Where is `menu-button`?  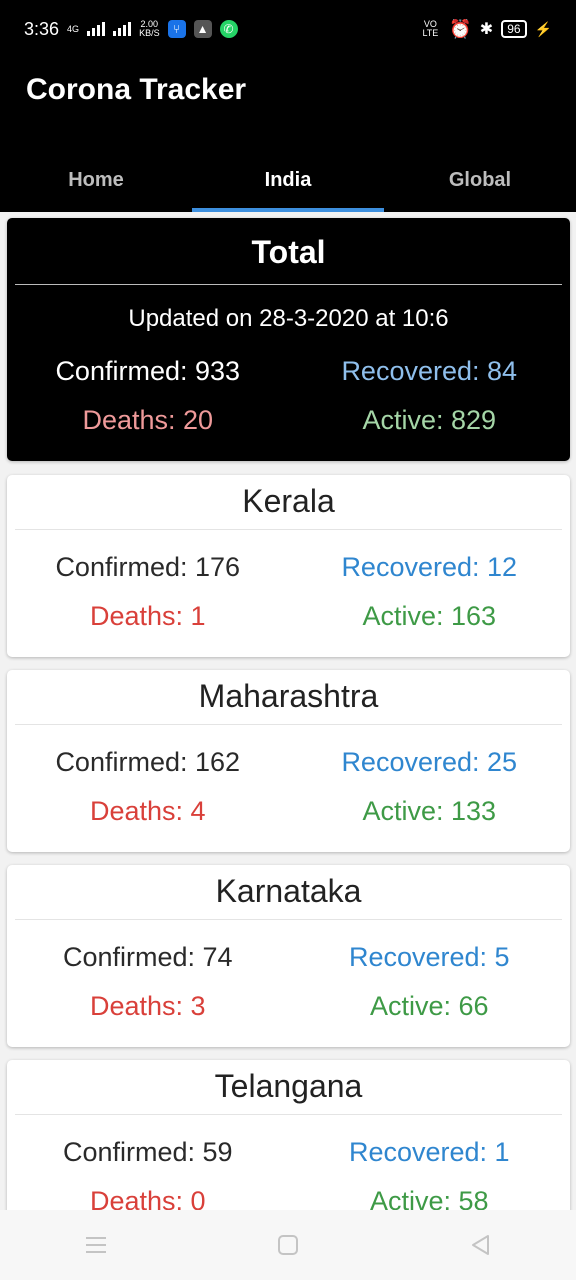 menu-button is located at coordinates (96, 1245).